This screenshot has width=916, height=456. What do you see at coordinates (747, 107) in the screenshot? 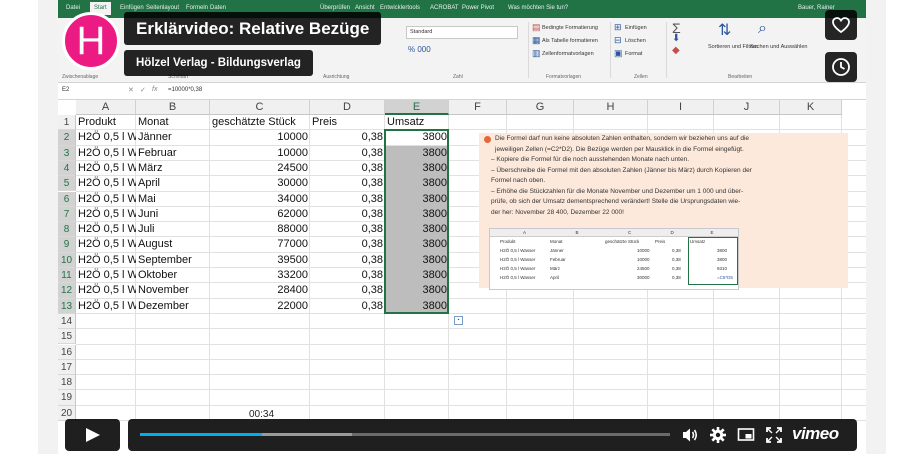
I see `column-header-j: J` at bounding box center [747, 107].